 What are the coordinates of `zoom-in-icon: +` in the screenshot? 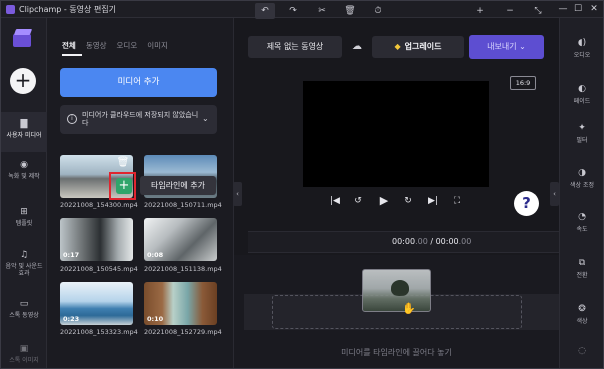 It's located at (480, 11).